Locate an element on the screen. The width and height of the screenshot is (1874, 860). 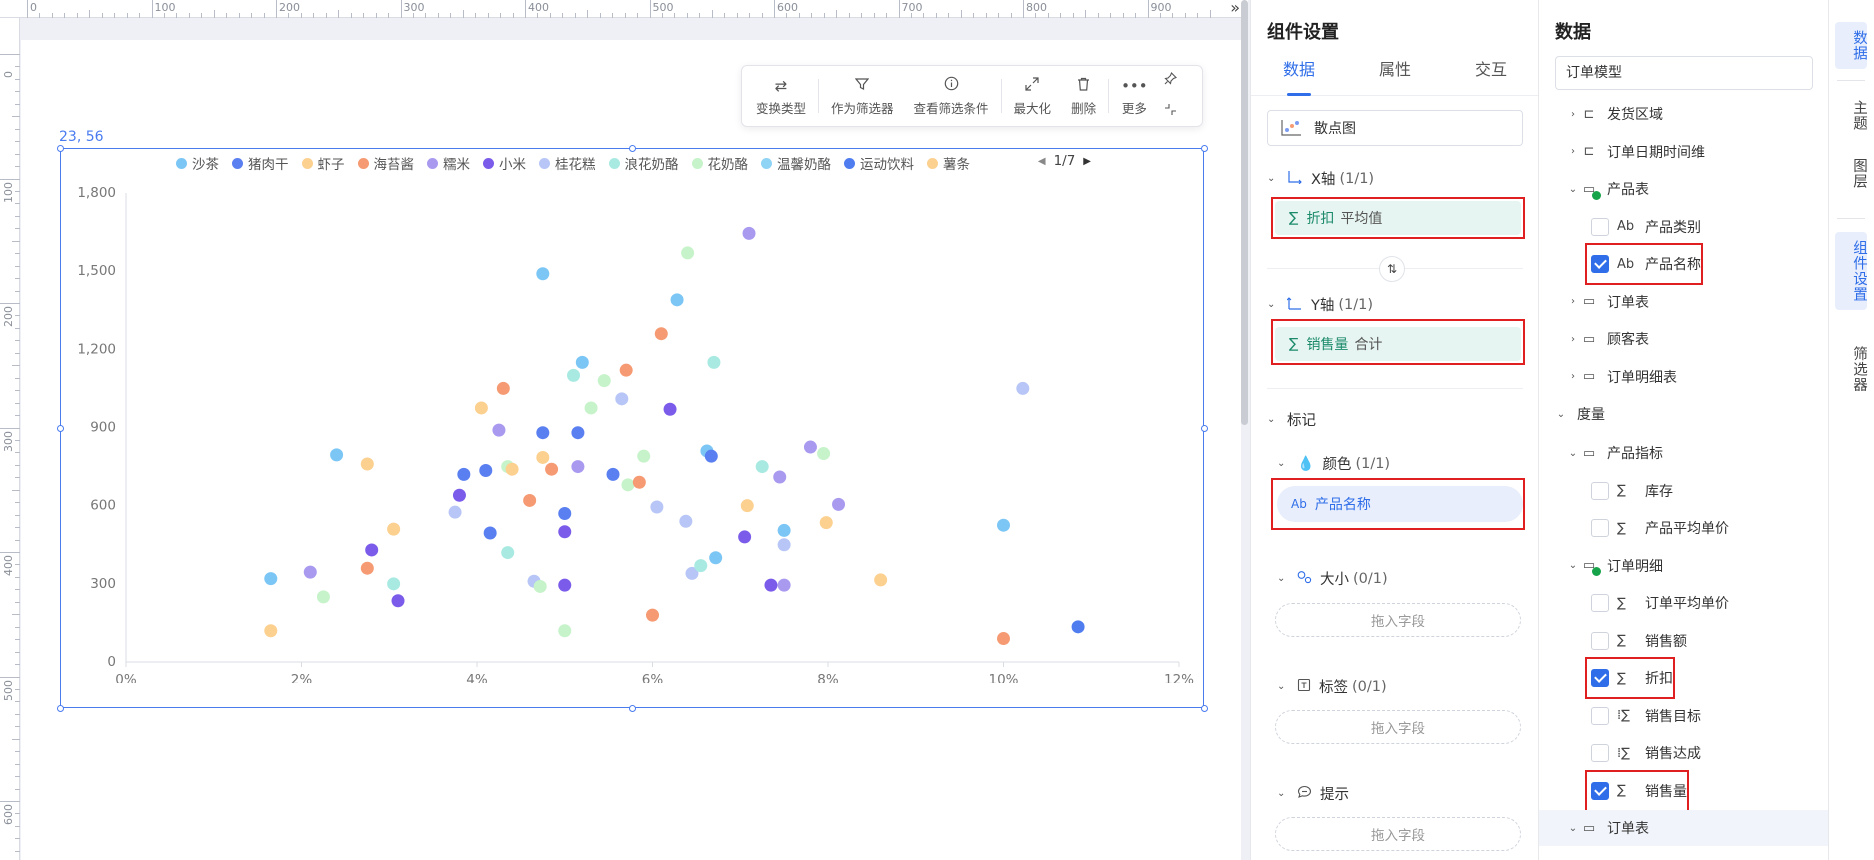
color-field-pill: Ab 产品名称 is located at coordinates (1400, 504).